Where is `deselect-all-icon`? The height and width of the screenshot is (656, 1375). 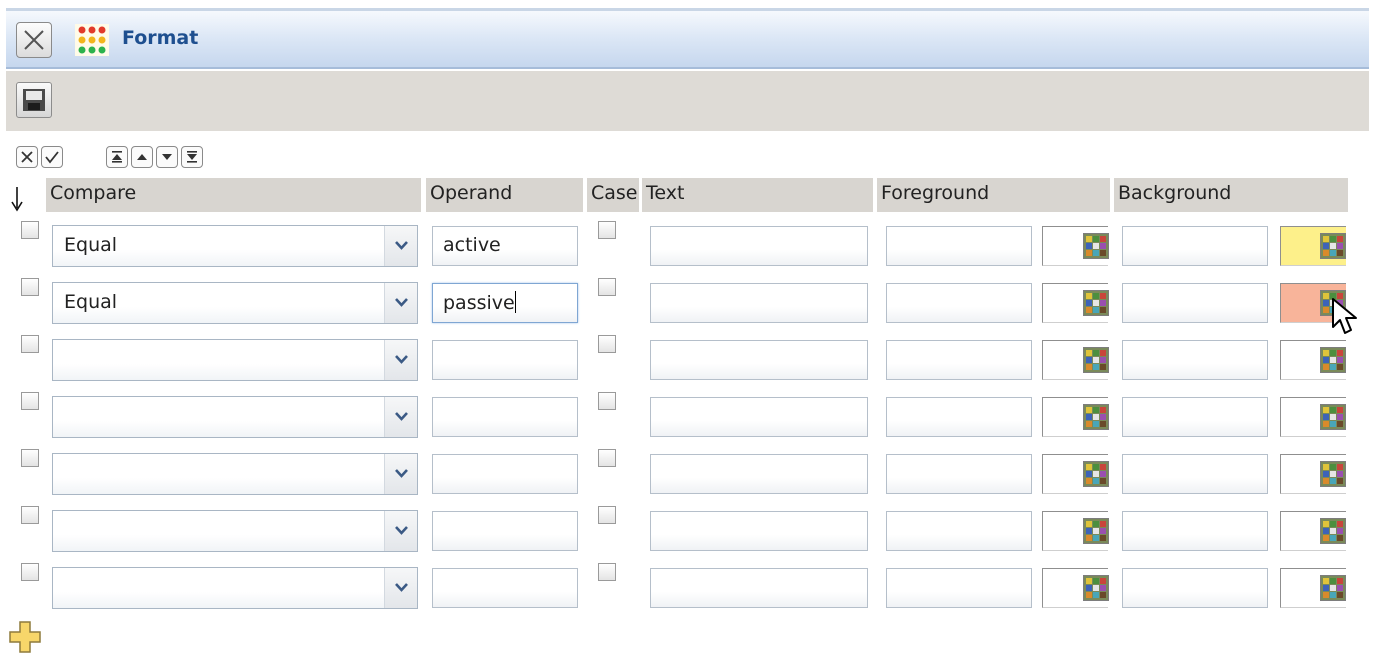 deselect-all-icon is located at coordinates (27, 157).